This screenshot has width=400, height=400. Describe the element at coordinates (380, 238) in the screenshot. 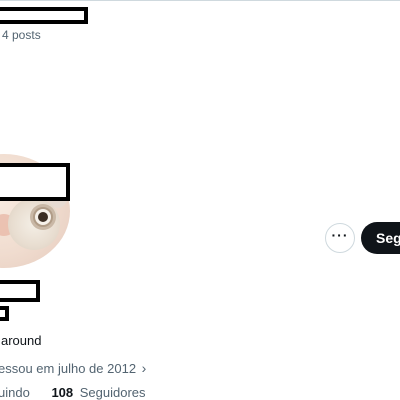

I see `follow-button: Seg` at that location.